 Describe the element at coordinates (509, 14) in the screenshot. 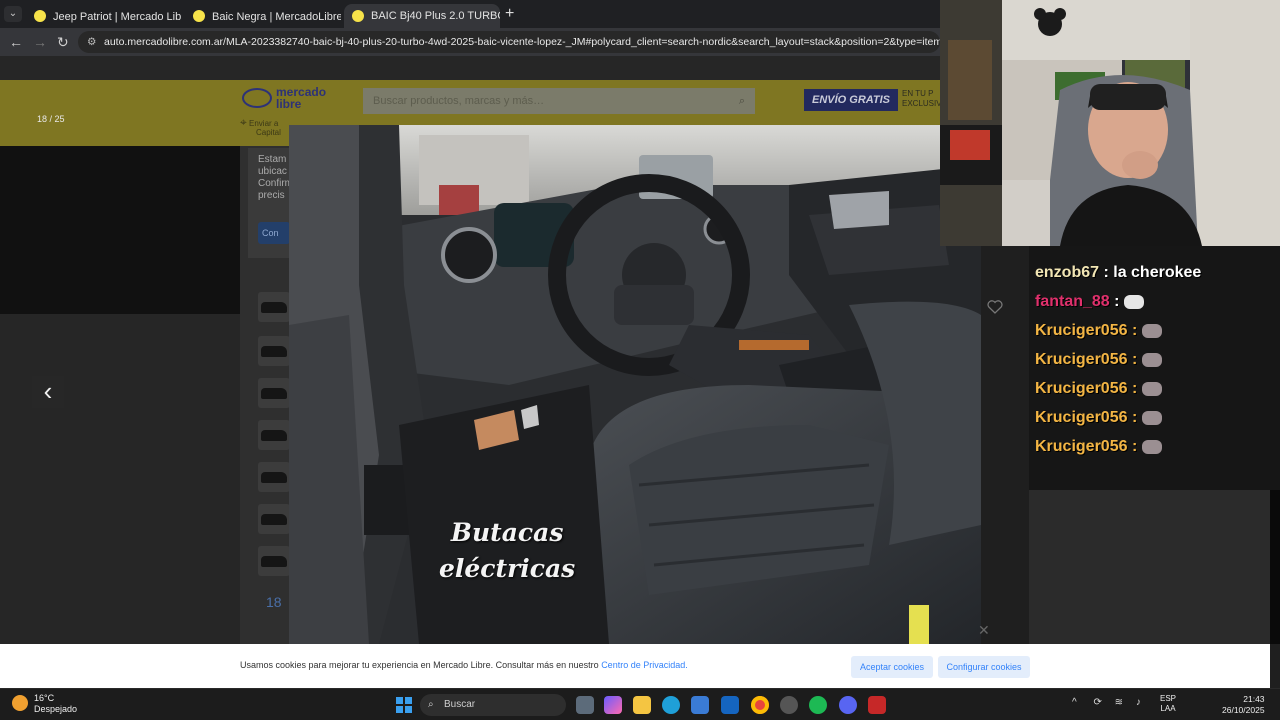

I see `new-tab-button: +` at that location.